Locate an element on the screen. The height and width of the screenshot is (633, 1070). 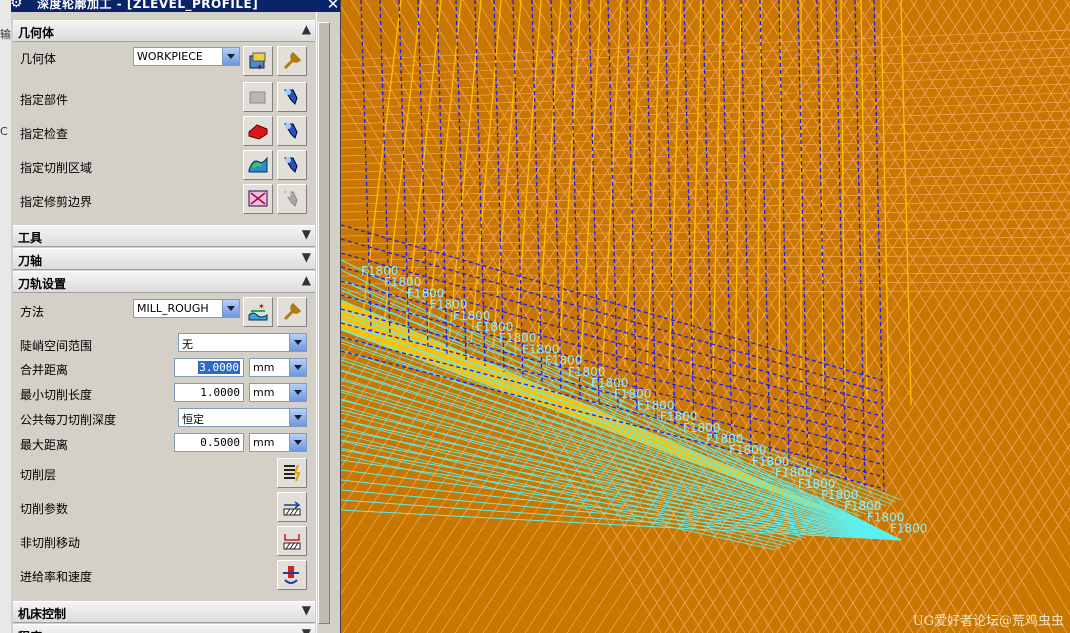
feeds-speeds-icon is located at coordinates (291, 575).